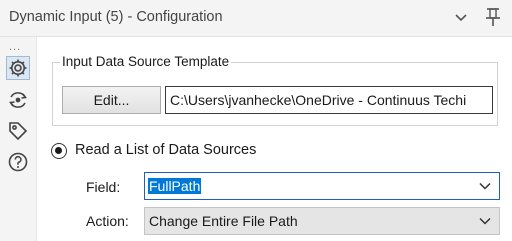 The height and width of the screenshot is (241, 512). What do you see at coordinates (146, 61) in the screenshot?
I see `template-group-title: Input Data Source Template` at bounding box center [146, 61].